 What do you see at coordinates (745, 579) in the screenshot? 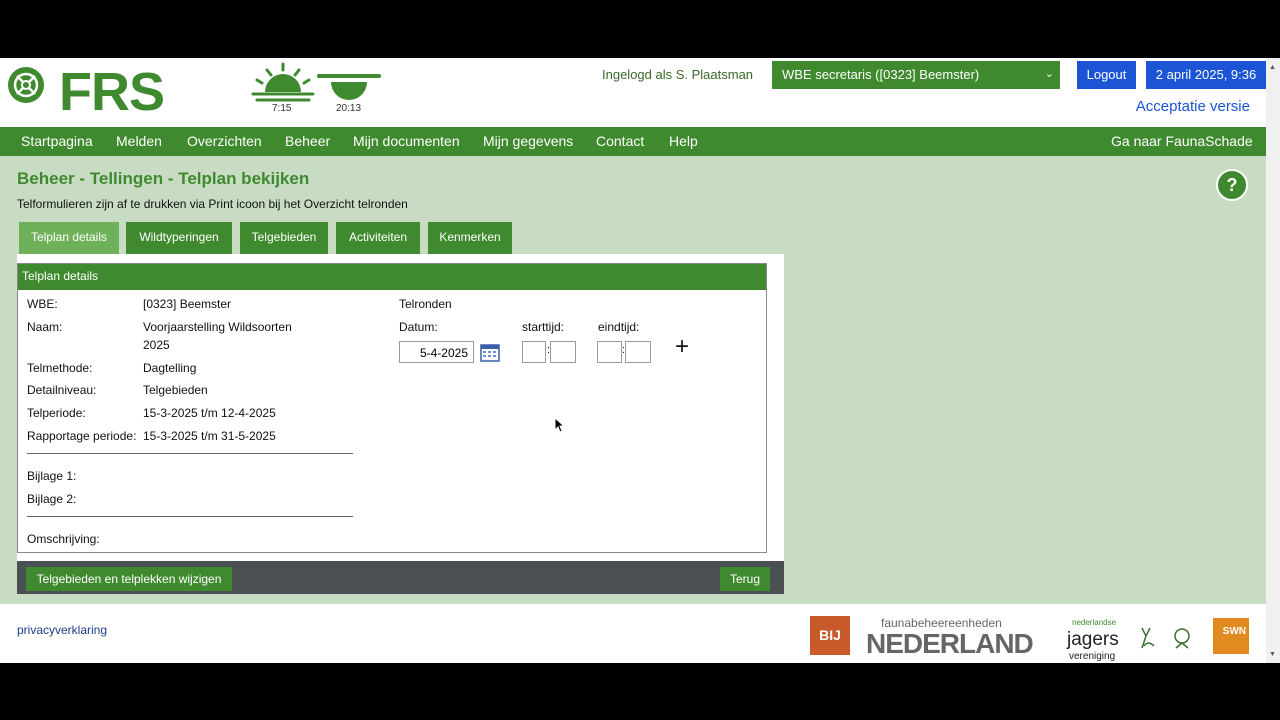
I see `back-button: Terug` at bounding box center [745, 579].